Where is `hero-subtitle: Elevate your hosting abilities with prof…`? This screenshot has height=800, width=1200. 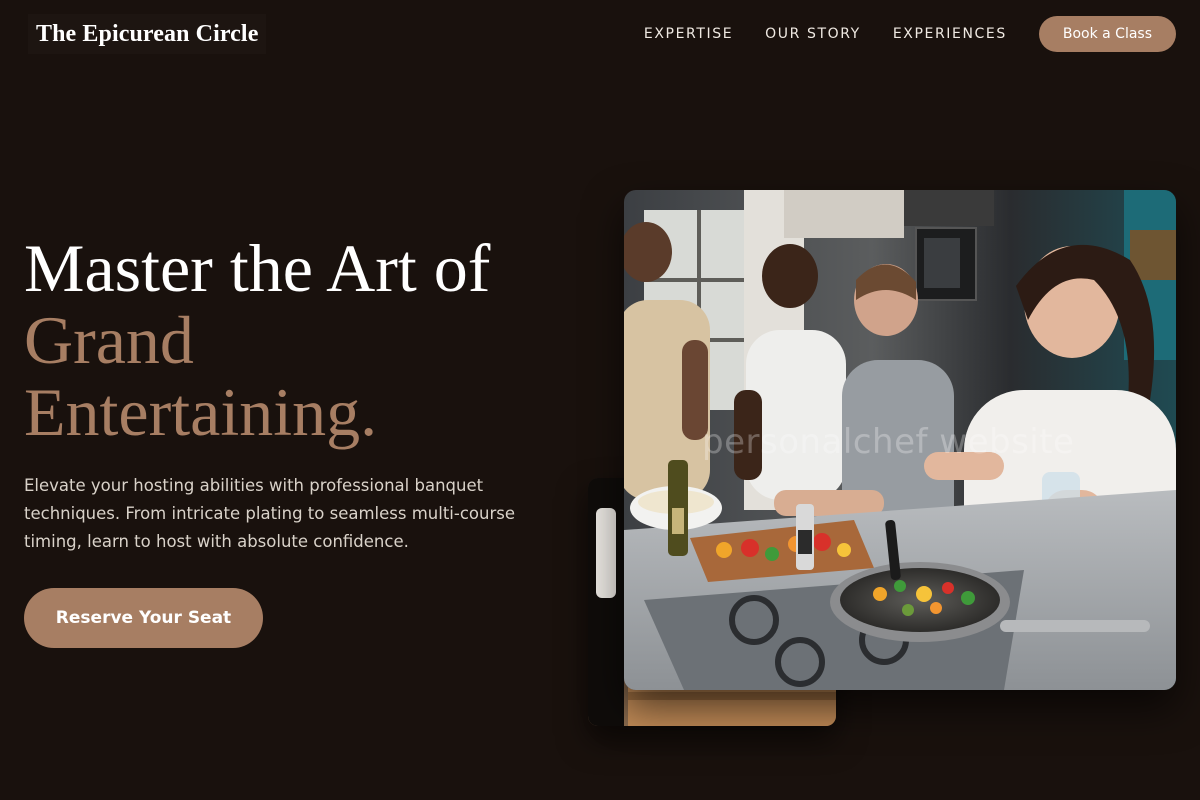 hero-subtitle: Elevate your hosting abilities with prof… is located at coordinates (270, 513).